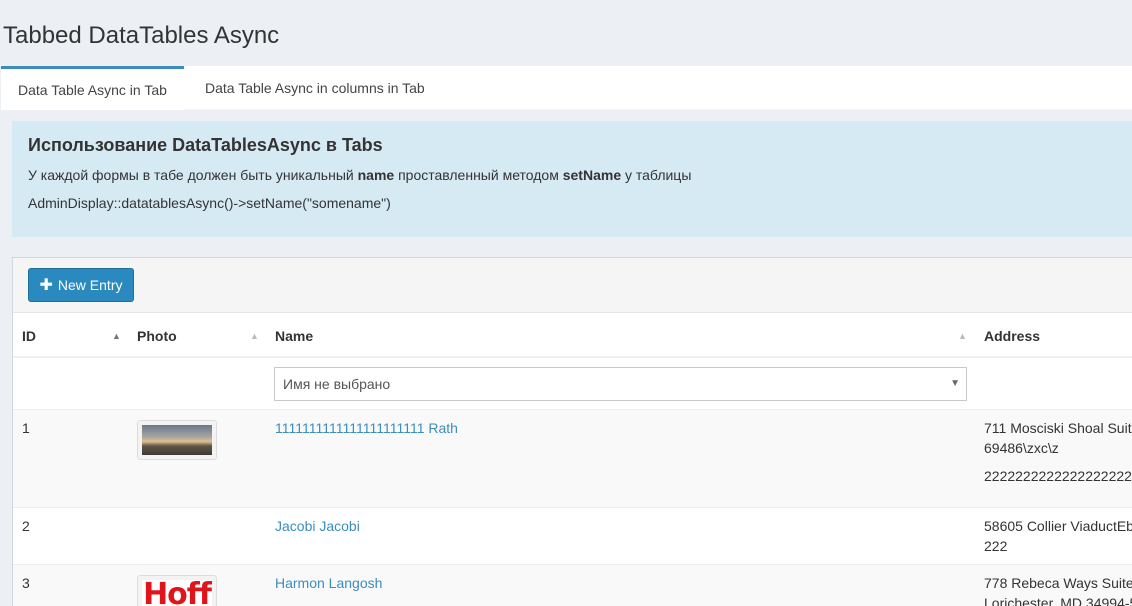 The image size is (1132, 606). What do you see at coordinates (572, 336) in the screenshot?
I see `table-header: ID ▲ Photo ▲ Name ▲ Address` at bounding box center [572, 336].